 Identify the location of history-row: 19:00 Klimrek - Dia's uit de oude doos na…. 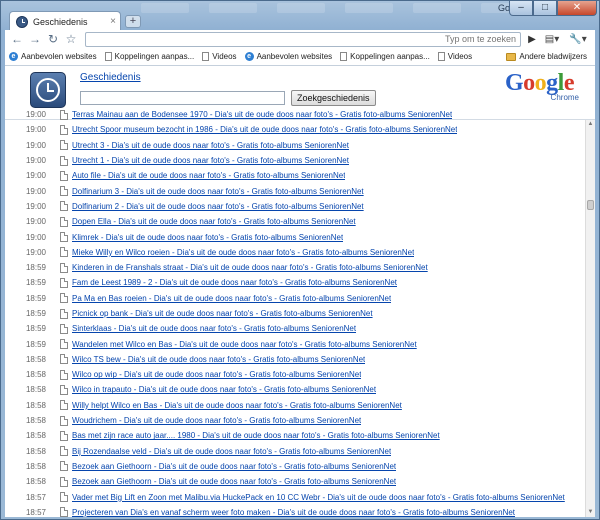
(295, 236).